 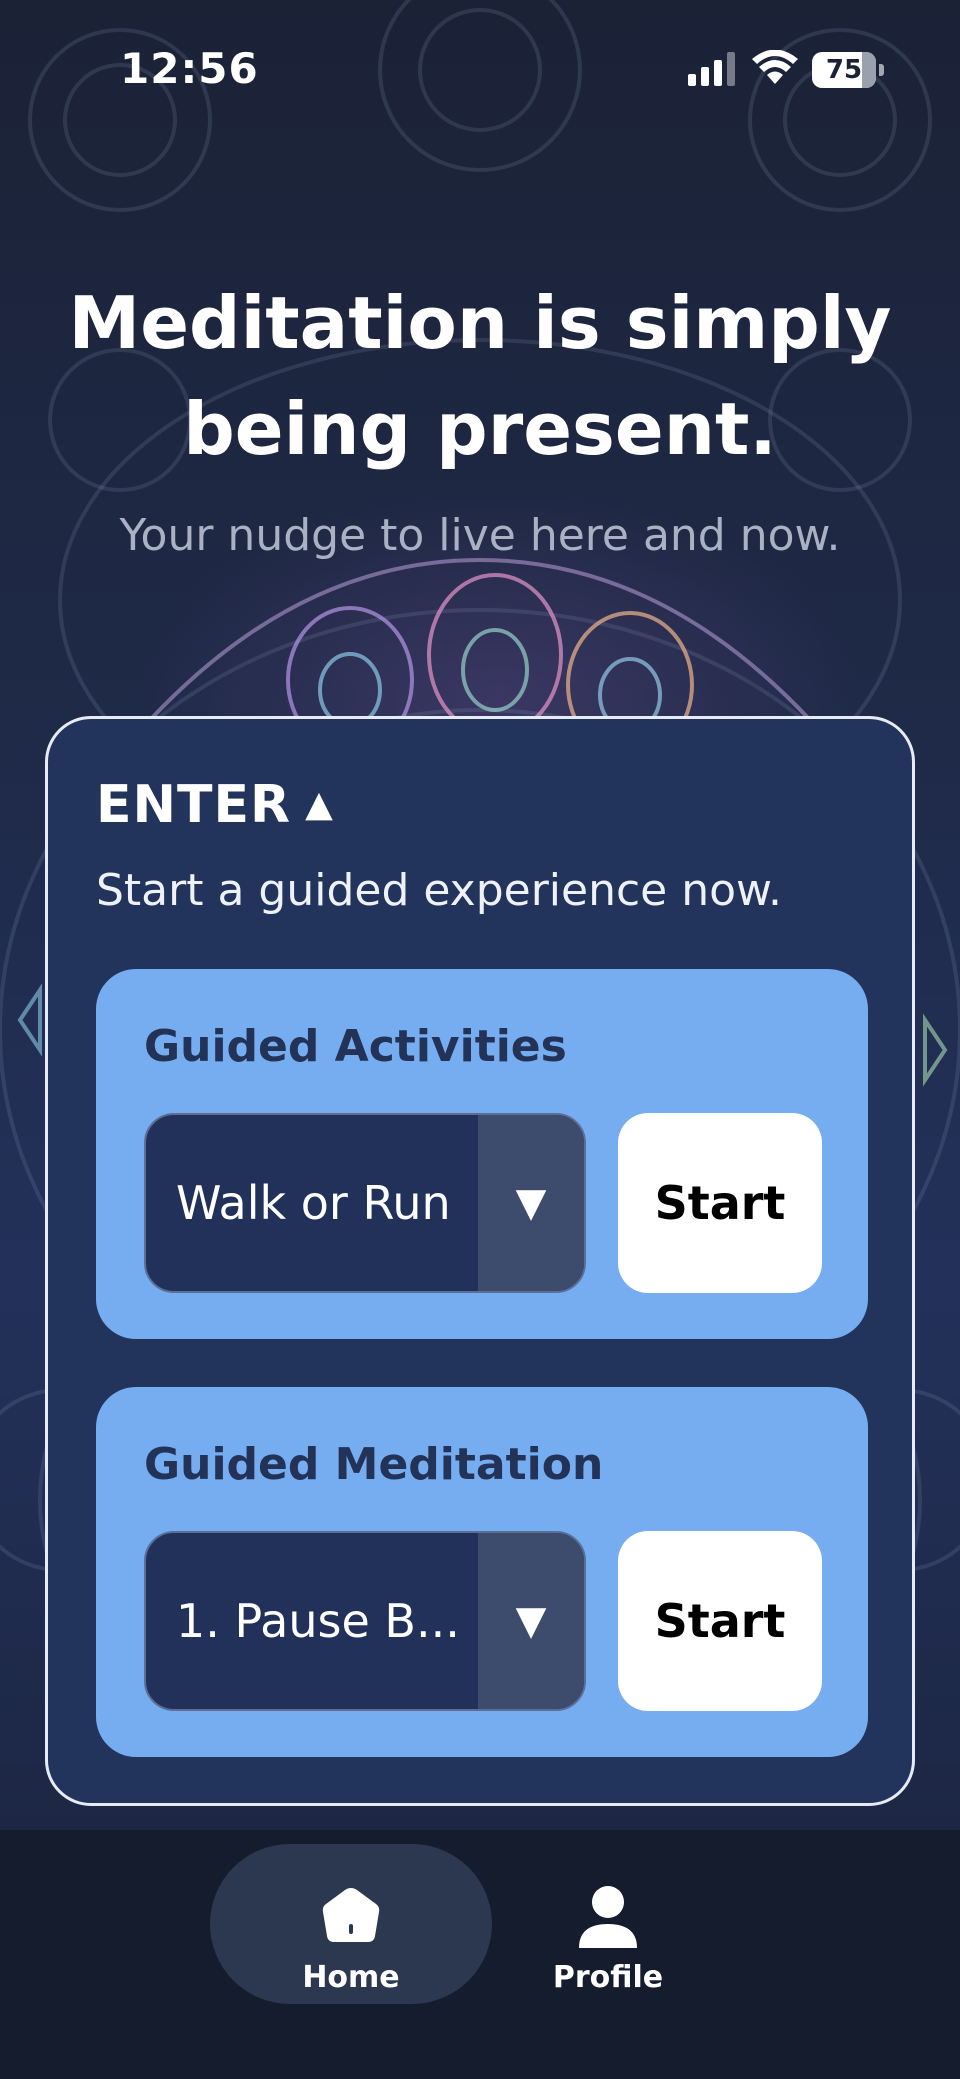 I want to click on start-meditation-button: Start, so click(x=720, y=1621).